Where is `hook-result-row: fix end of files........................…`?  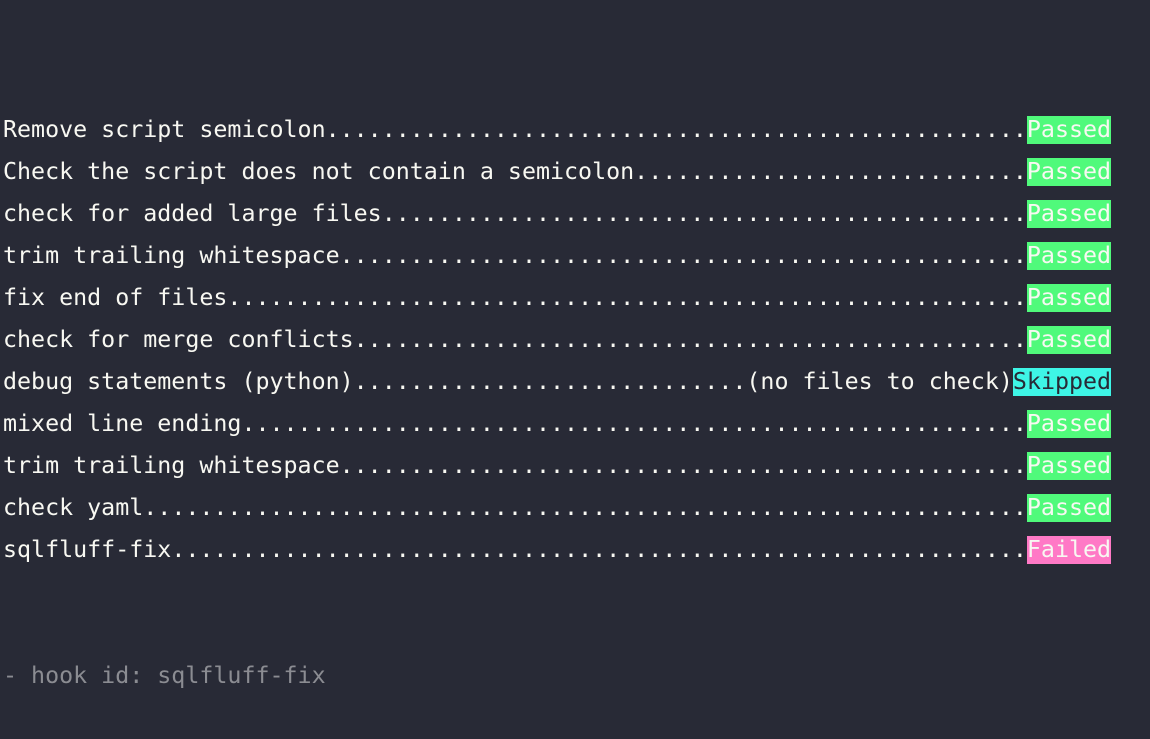
hook-result-row: fix end of files........................… is located at coordinates (557, 298).